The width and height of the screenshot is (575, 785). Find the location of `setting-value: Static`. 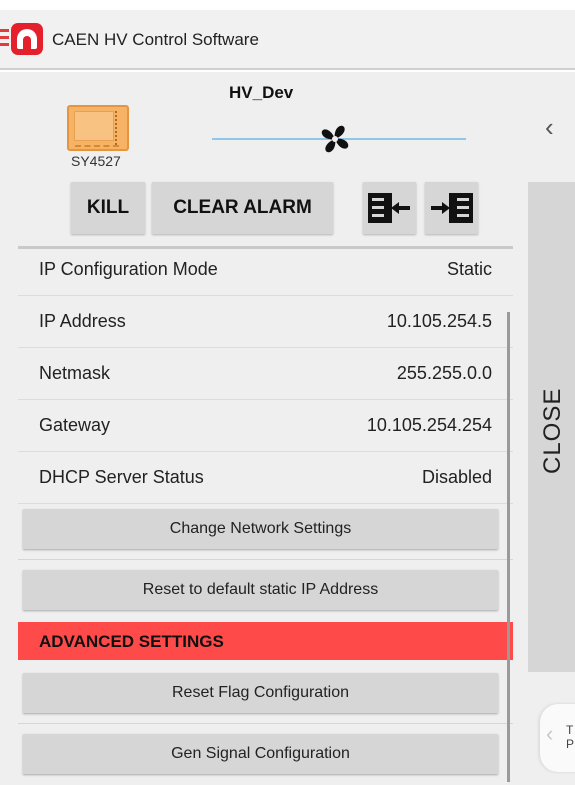

setting-value: Static is located at coordinates (469, 269).